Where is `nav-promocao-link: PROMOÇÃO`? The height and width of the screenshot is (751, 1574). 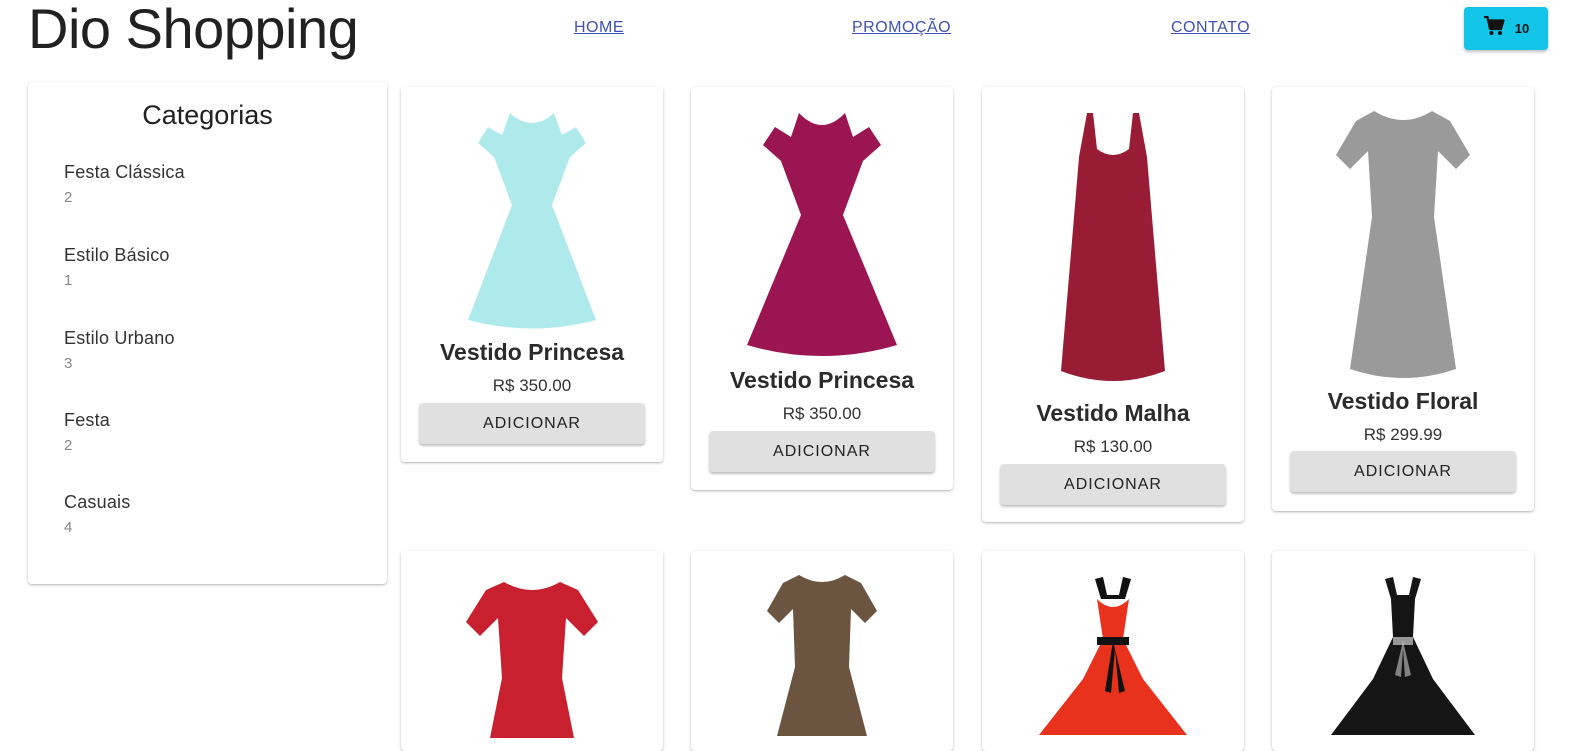
nav-promocao-link: PROMOÇÃO is located at coordinates (901, 28).